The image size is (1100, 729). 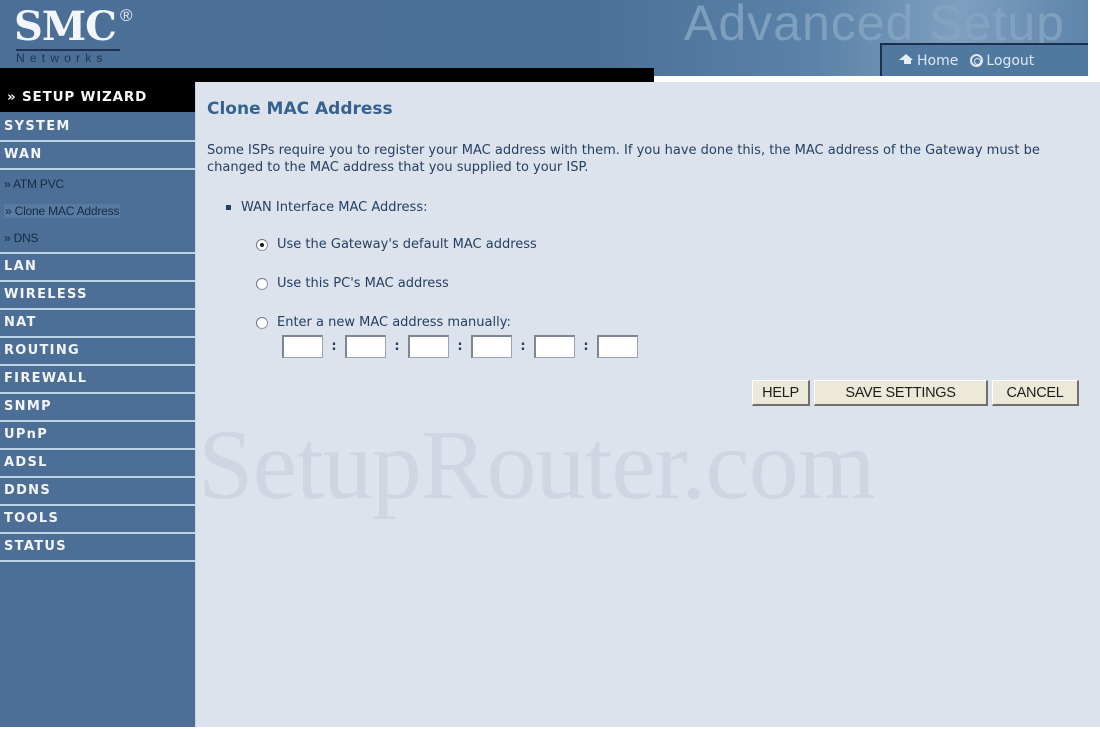 I want to click on sidebar-item-tools: TOOLS, so click(x=97, y=520).